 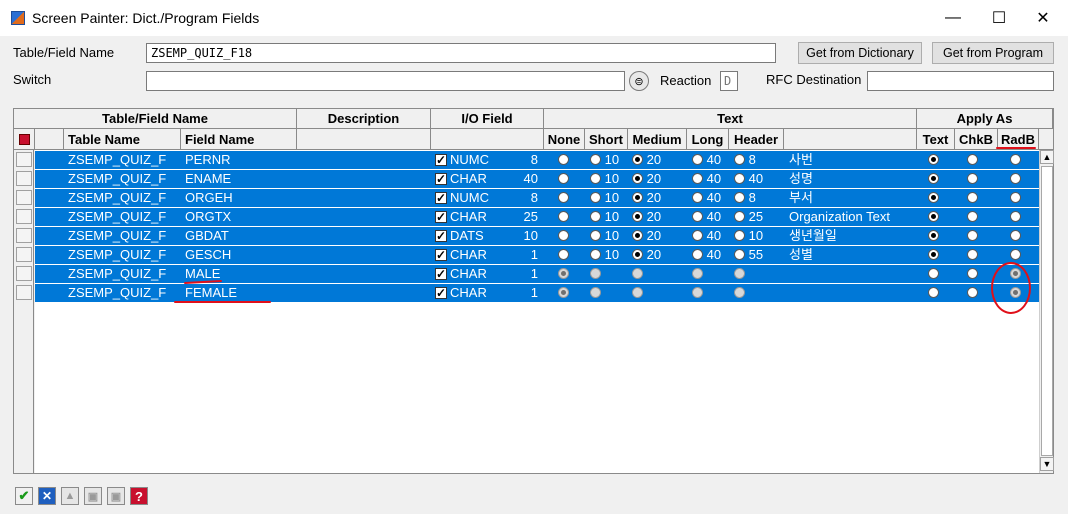 What do you see at coordinates (756, 139) in the screenshot?
I see `col-header: Header` at bounding box center [756, 139].